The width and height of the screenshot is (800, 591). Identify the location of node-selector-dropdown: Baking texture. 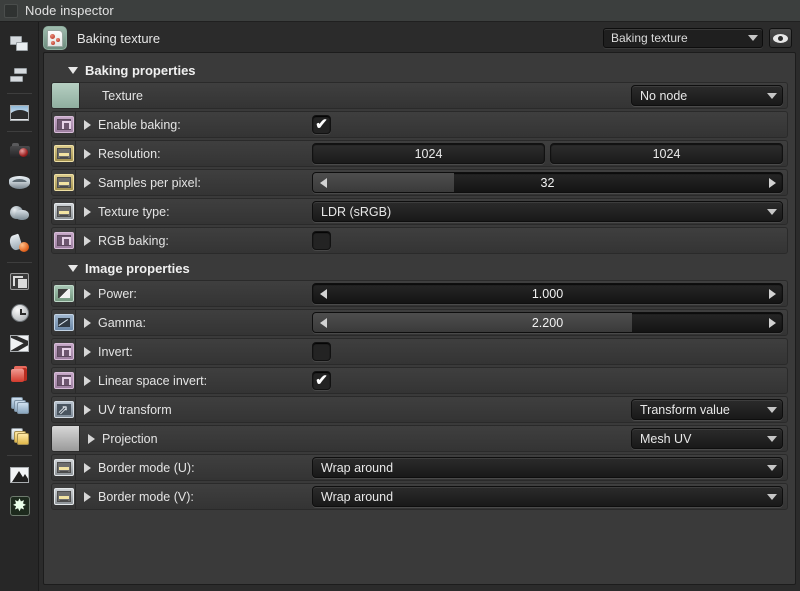
(683, 38).